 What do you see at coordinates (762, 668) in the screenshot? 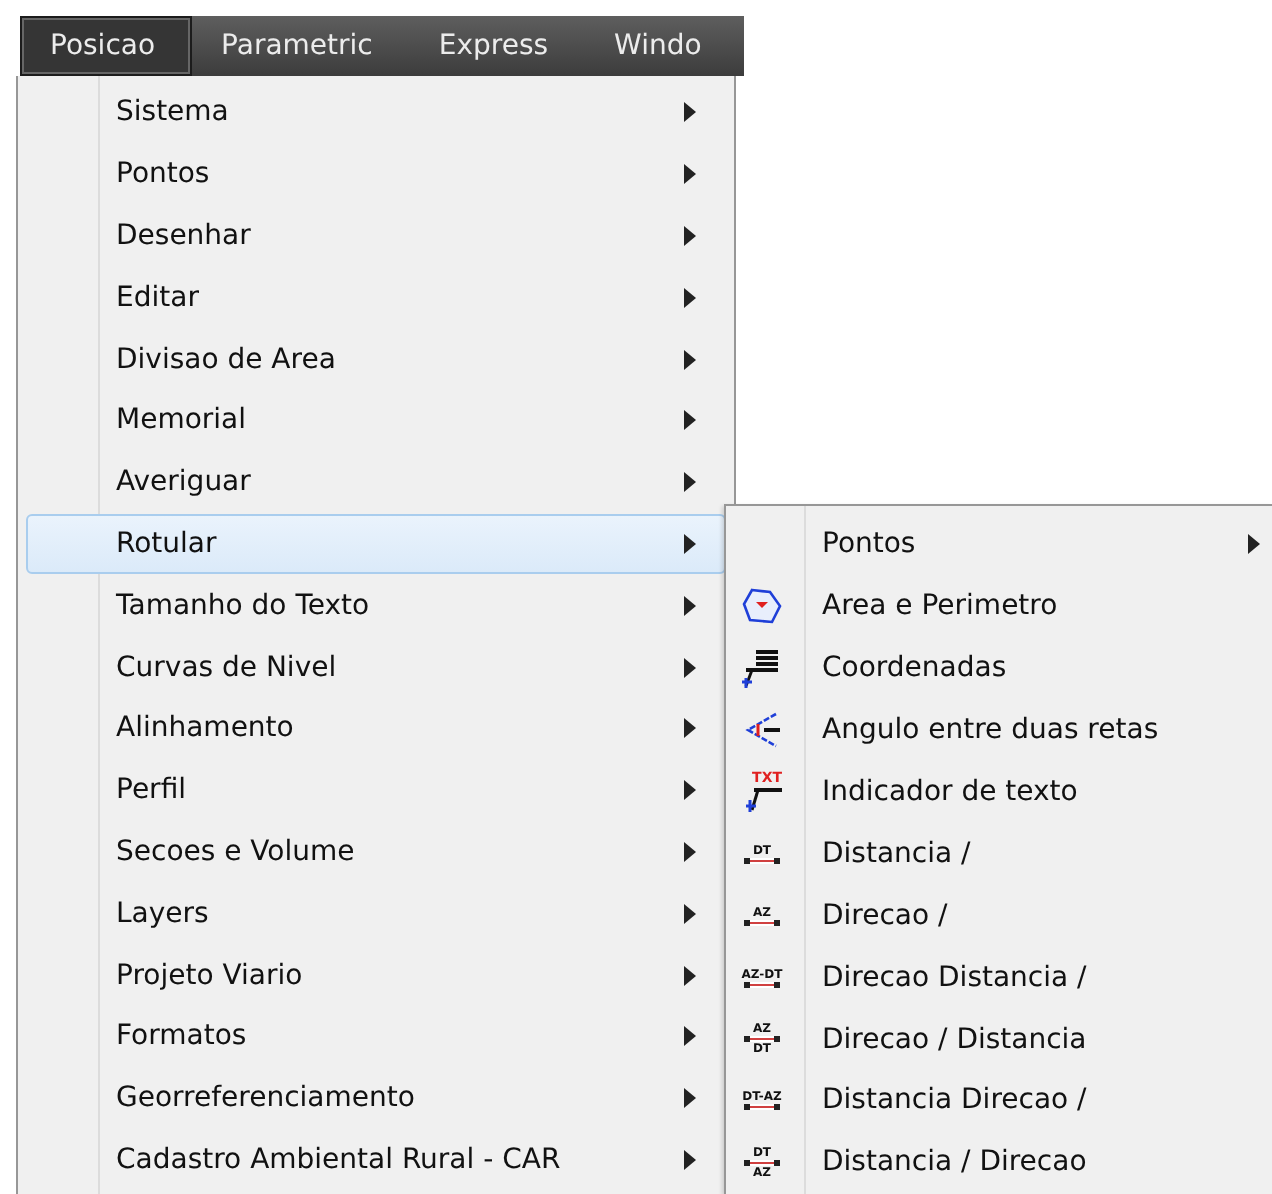
I see `leader-icon` at bounding box center [762, 668].